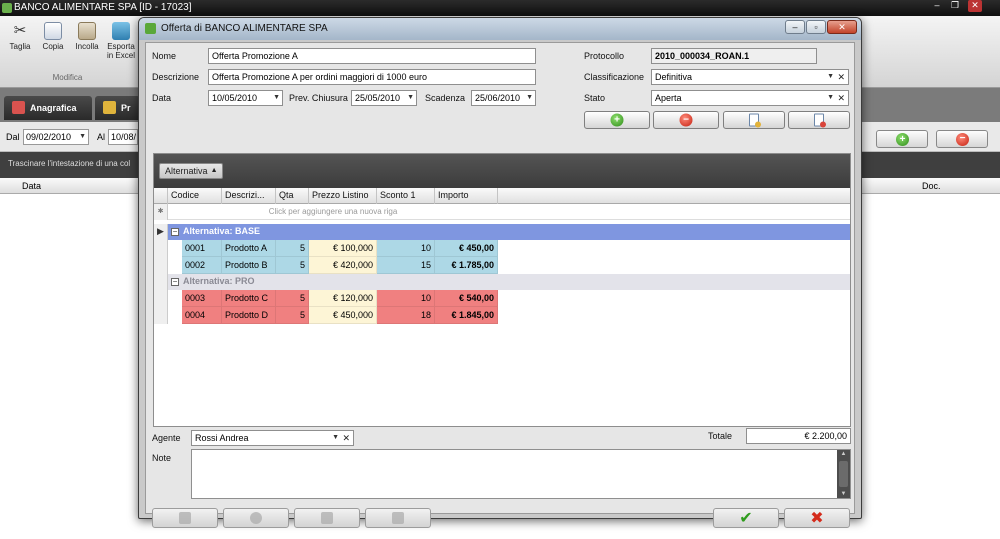  Describe the element at coordinates (292, 315) in the screenshot. I see `cell-qta: 5` at that location.